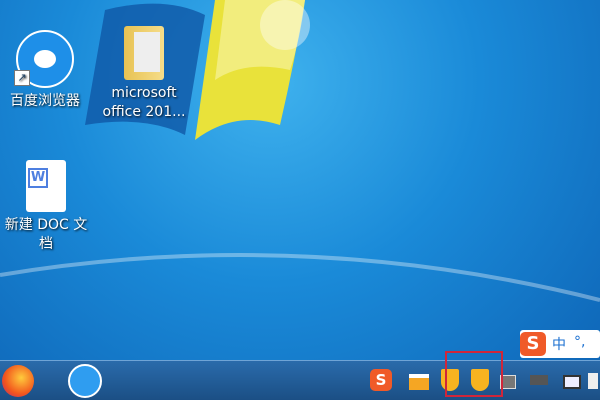 Image resolution: width=600 pixels, height=400 pixels. What do you see at coordinates (44, 59) in the screenshot?
I see `baidu-browser-icon: ↗` at bounding box center [44, 59].